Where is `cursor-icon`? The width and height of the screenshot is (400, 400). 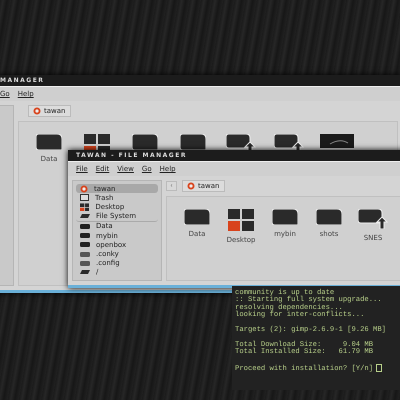
cursor-icon is located at coordinates (379, 368).